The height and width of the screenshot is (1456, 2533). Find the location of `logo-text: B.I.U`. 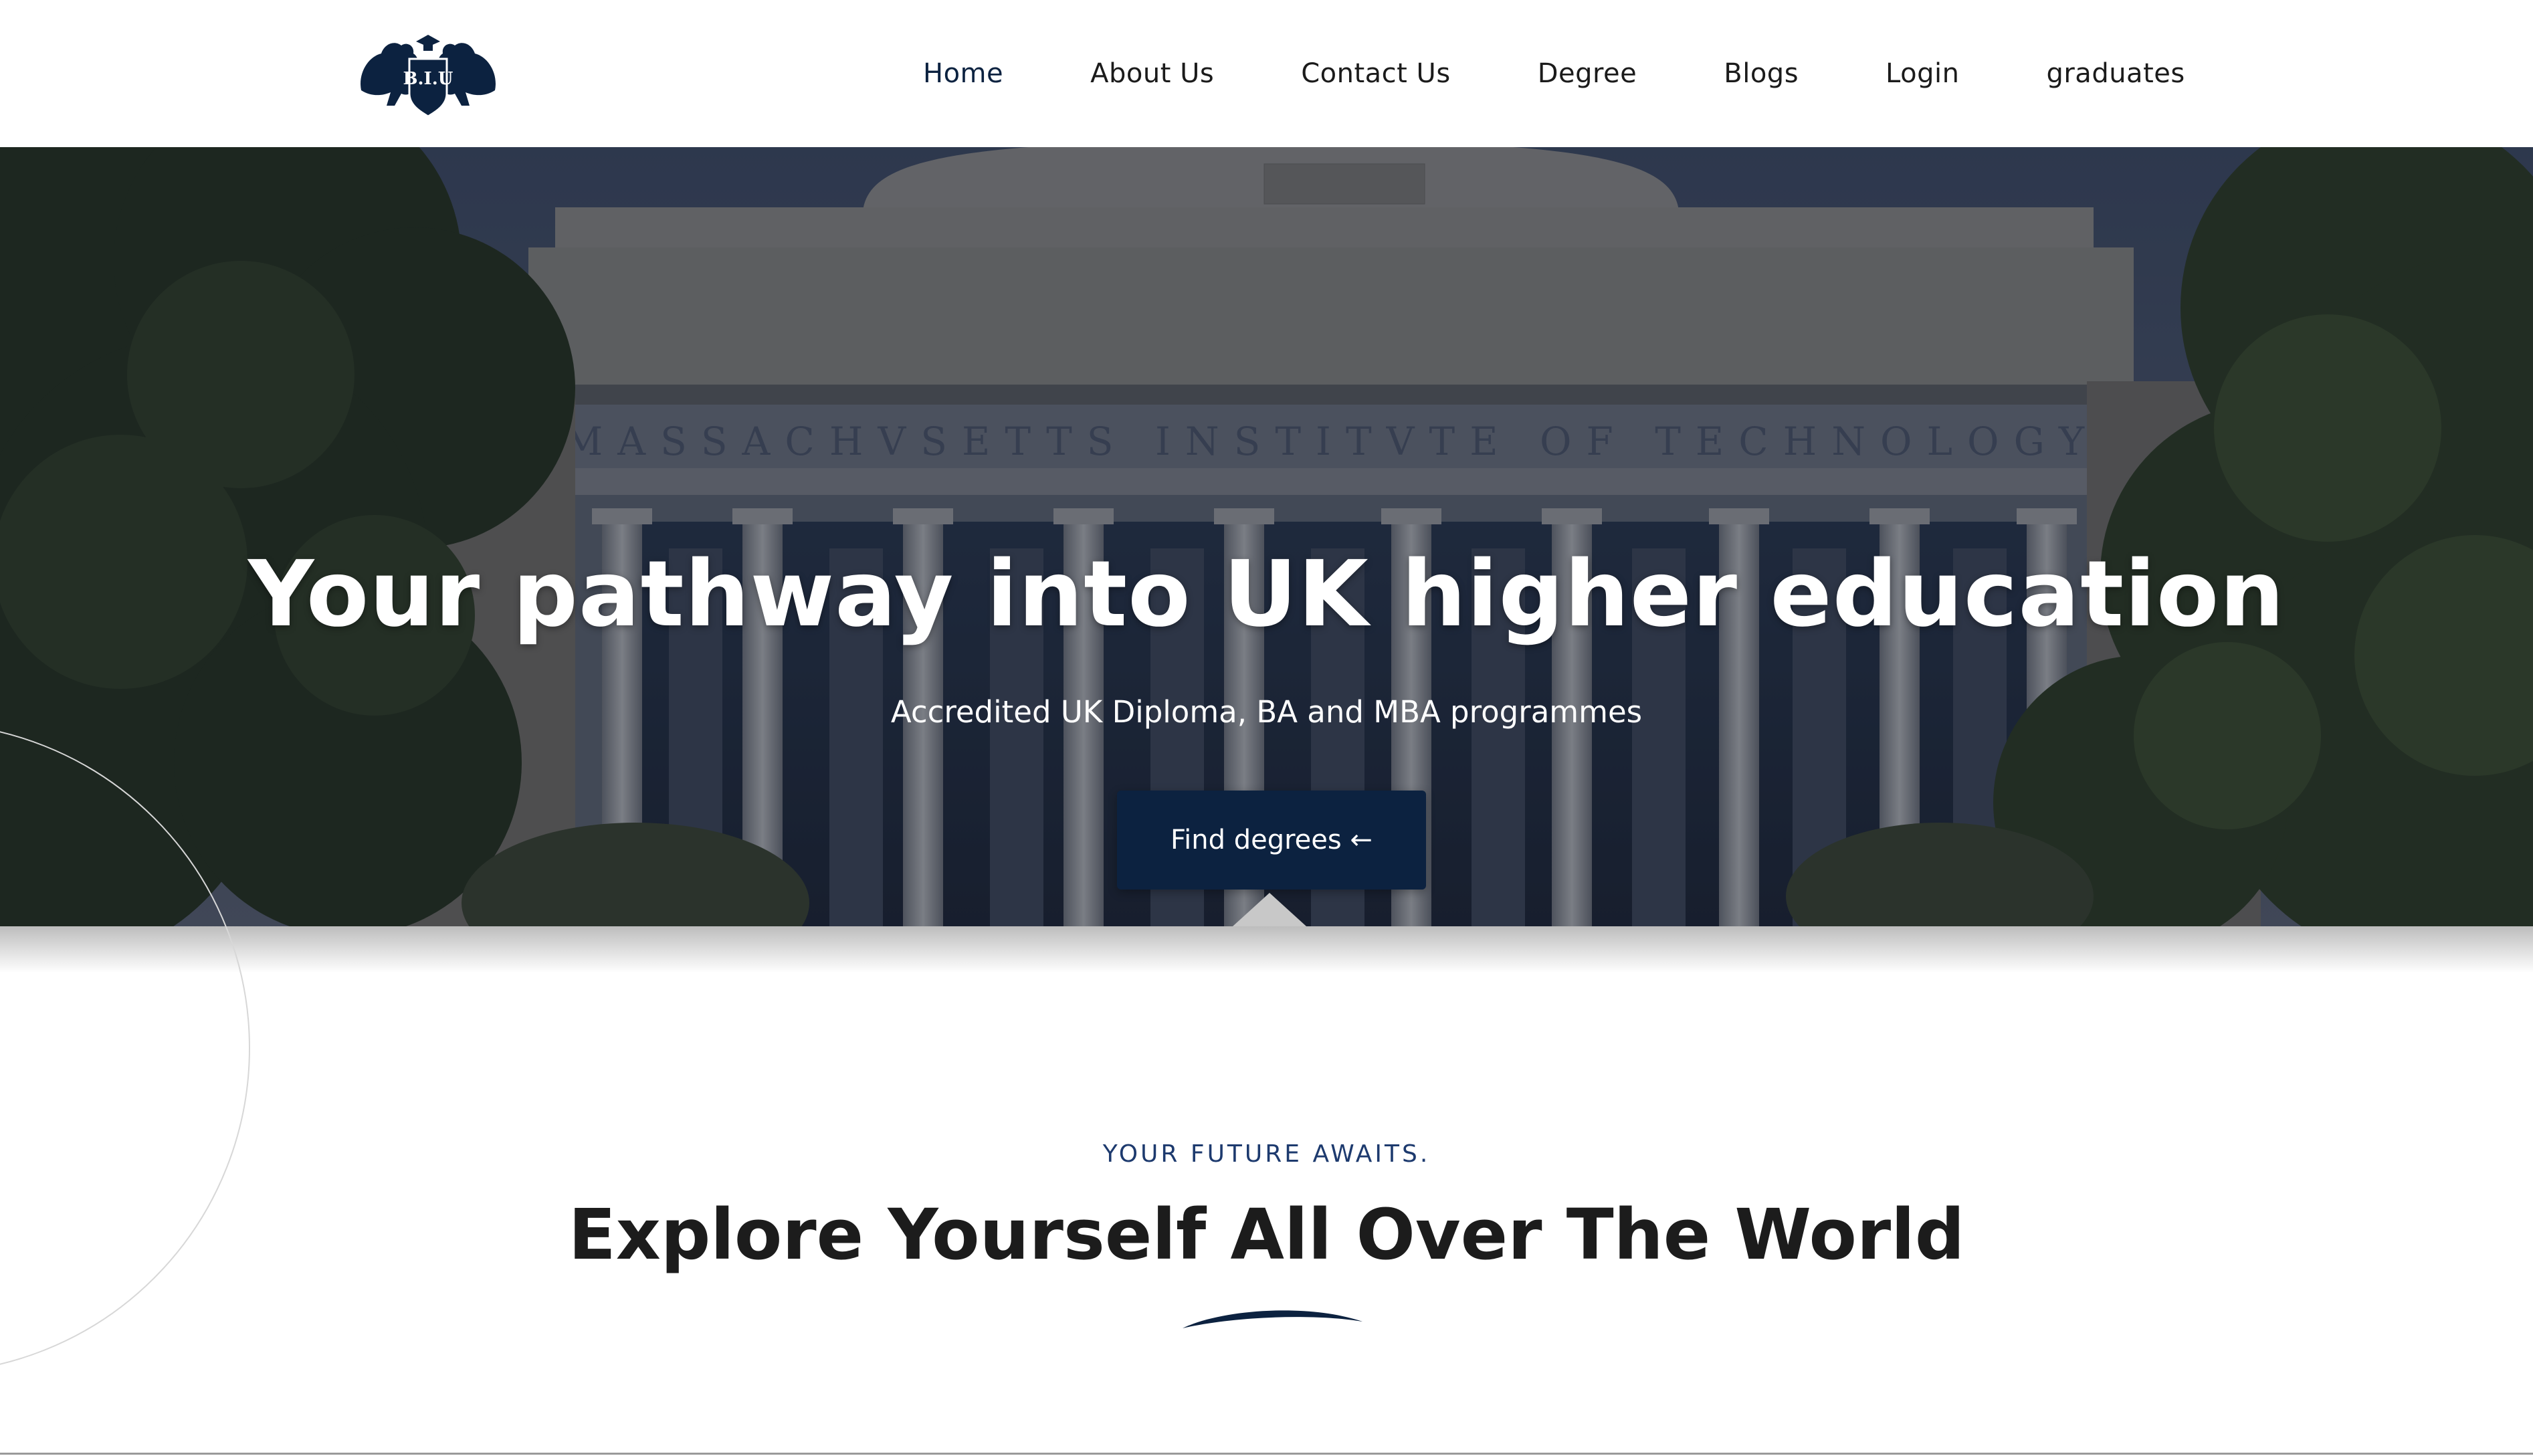

logo-text: B.I.U is located at coordinates (428, 79).